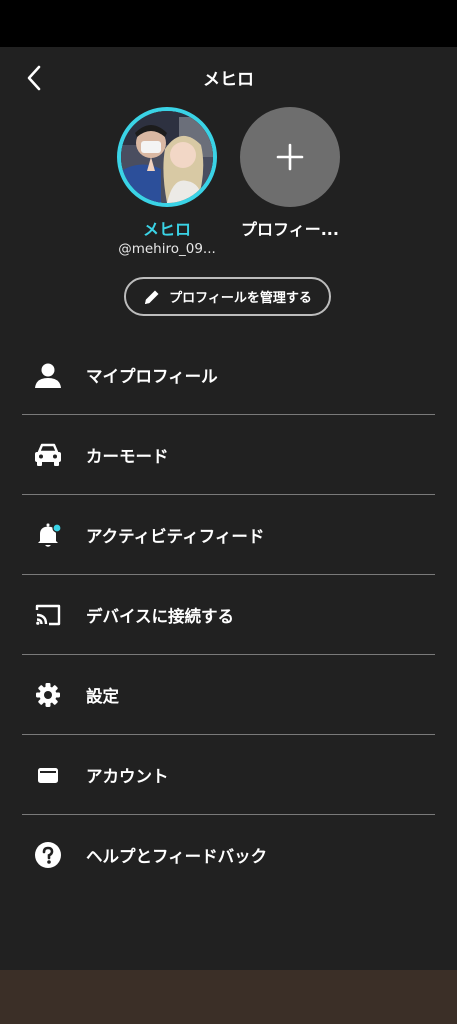 Image resolution: width=457 pixels, height=1024 pixels. What do you see at coordinates (48, 535) in the screenshot?
I see `bell-icon` at bounding box center [48, 535].